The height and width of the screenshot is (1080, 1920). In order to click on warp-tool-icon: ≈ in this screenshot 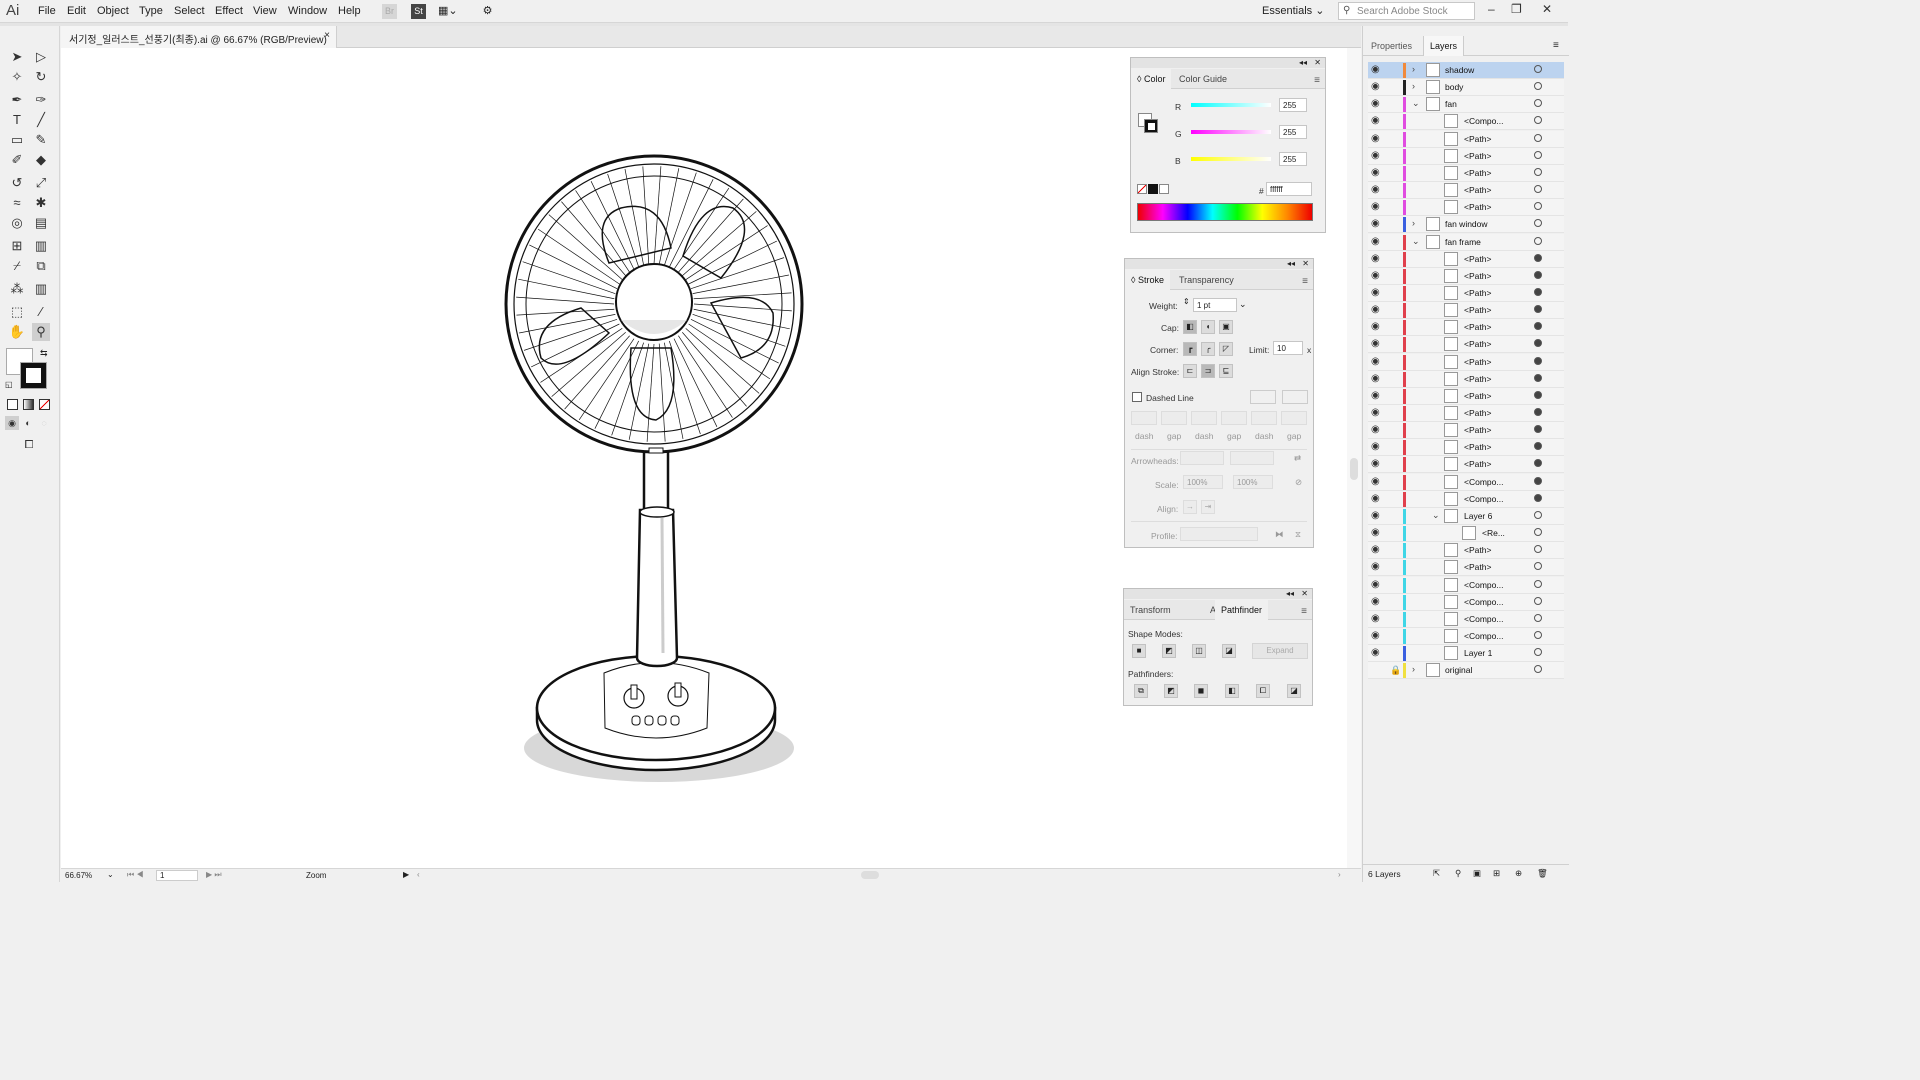, I will do `click(17, 203)`.